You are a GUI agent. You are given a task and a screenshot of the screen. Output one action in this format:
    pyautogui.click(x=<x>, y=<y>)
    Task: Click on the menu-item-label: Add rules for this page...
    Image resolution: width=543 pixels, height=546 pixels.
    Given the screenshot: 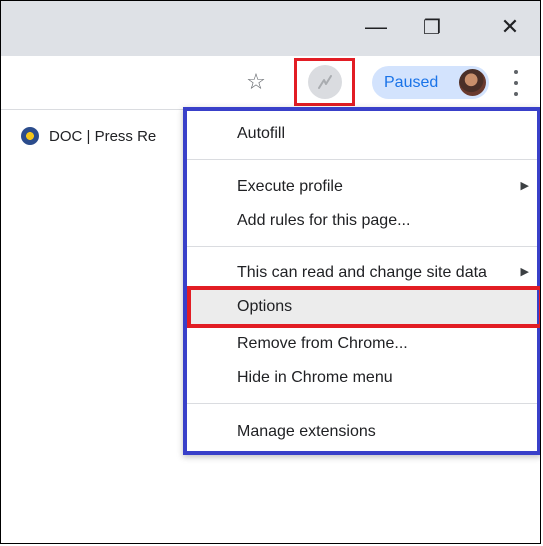 What is the action you would take?
    pyautogui.click(x=324, y=220)
    